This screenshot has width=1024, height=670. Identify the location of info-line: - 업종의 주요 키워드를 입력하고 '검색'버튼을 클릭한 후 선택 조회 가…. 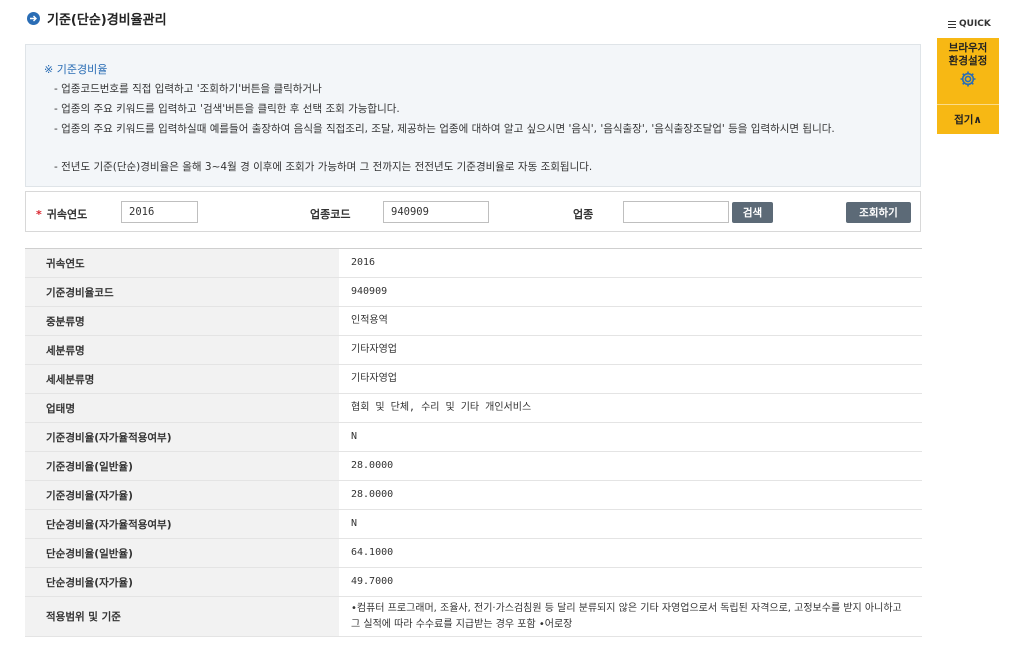
(227, 109).